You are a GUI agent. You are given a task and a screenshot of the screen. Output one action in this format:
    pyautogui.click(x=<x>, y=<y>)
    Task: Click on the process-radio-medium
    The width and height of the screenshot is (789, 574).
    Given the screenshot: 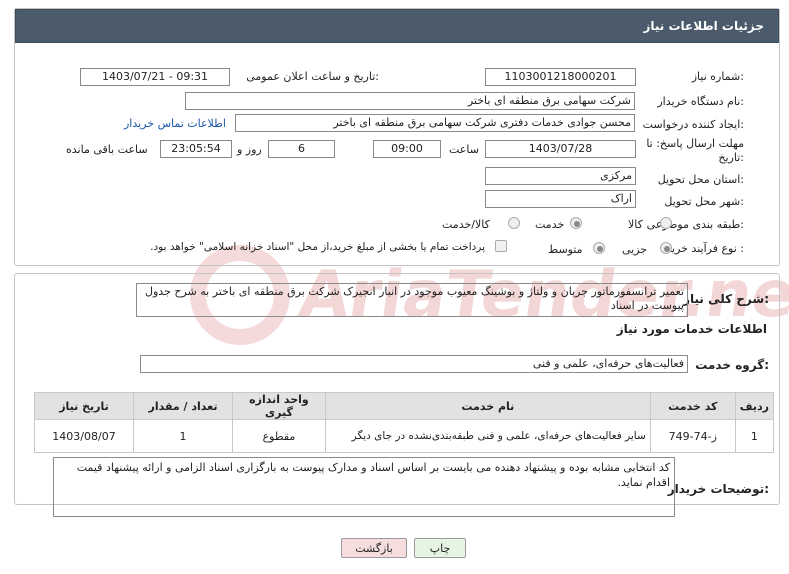 What is the action you would take?
    pyautogui.click(x=599, y=248)
    